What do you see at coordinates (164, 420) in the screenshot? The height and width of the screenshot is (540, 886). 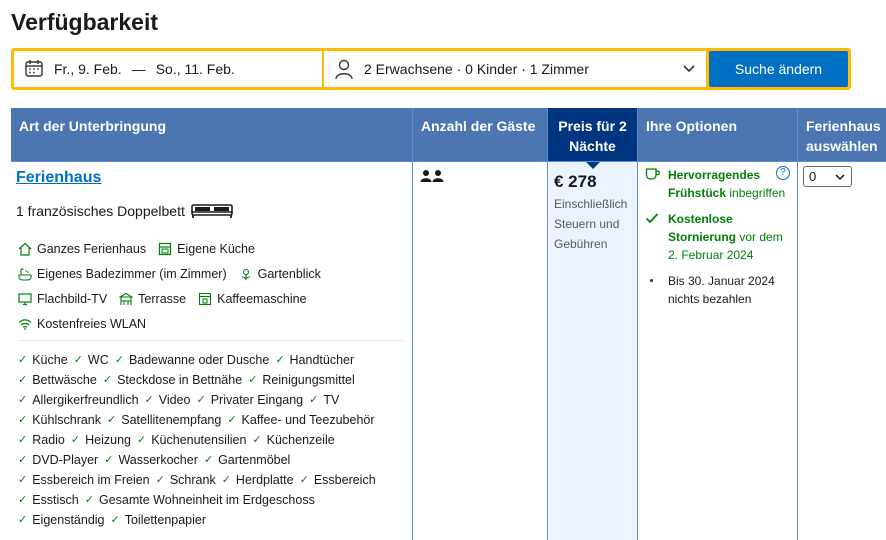 I see `amenity-item: ✓ Satellitenempfang` at bounding box center [164, 420].